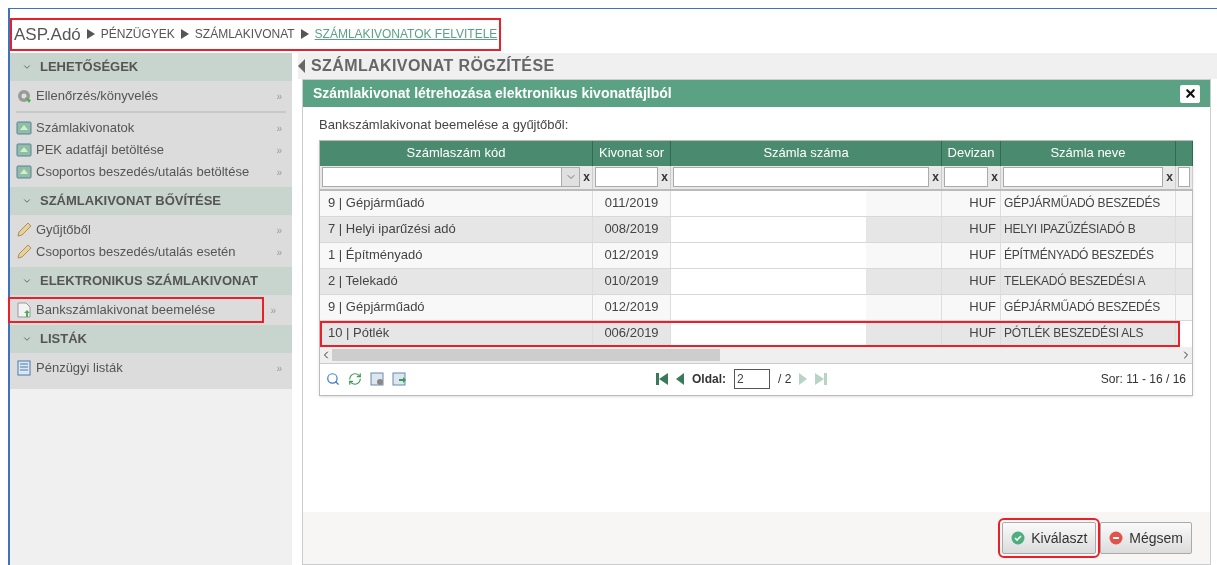 Image resolution: width=1217 pixels, height=565 pixels. Describe the element at coordinates (821, 379) in the screenshot. I see `last-page-icon` at that location.